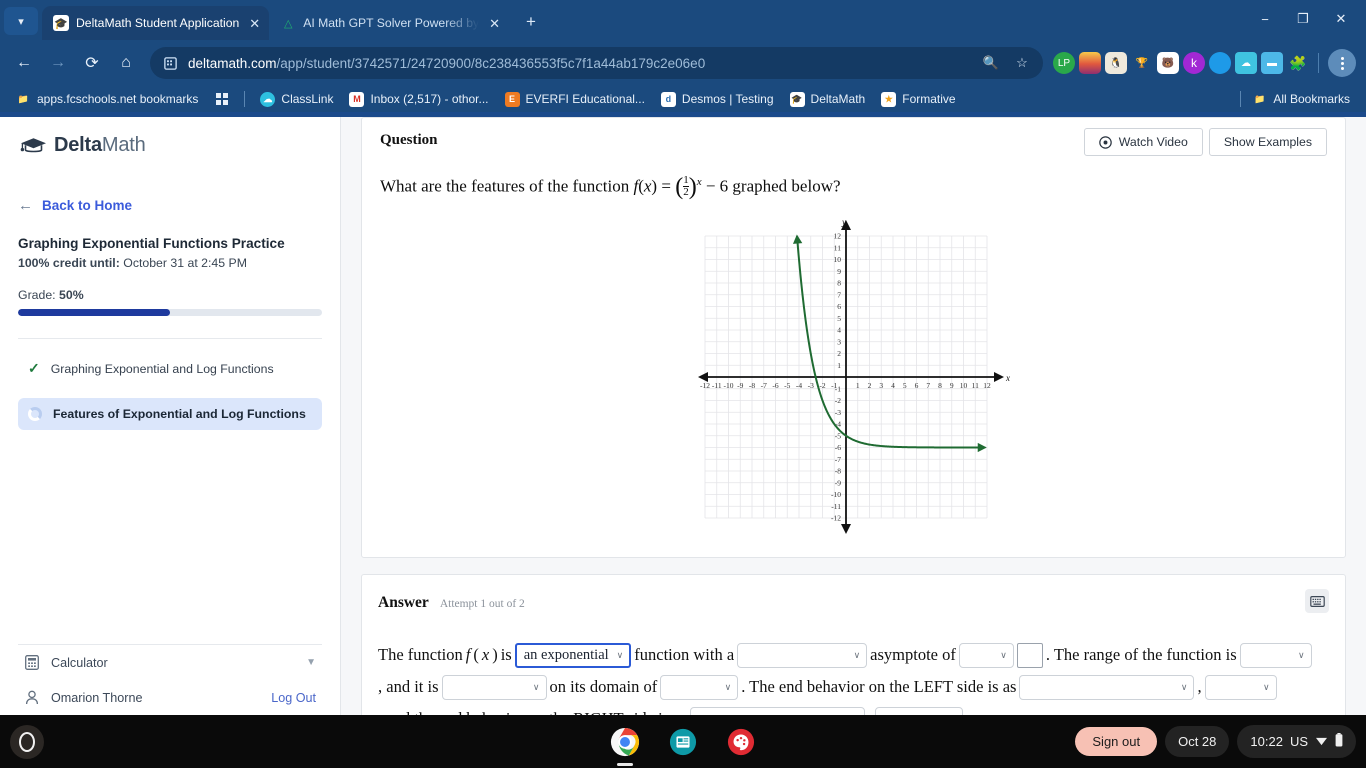 Image resolution: width=1366 pixels, height=768 pixels. What do you see at coordinates (839, 283) in the screenshot?
I see `y-tick-label: 8` at bounding box center [839, 283].